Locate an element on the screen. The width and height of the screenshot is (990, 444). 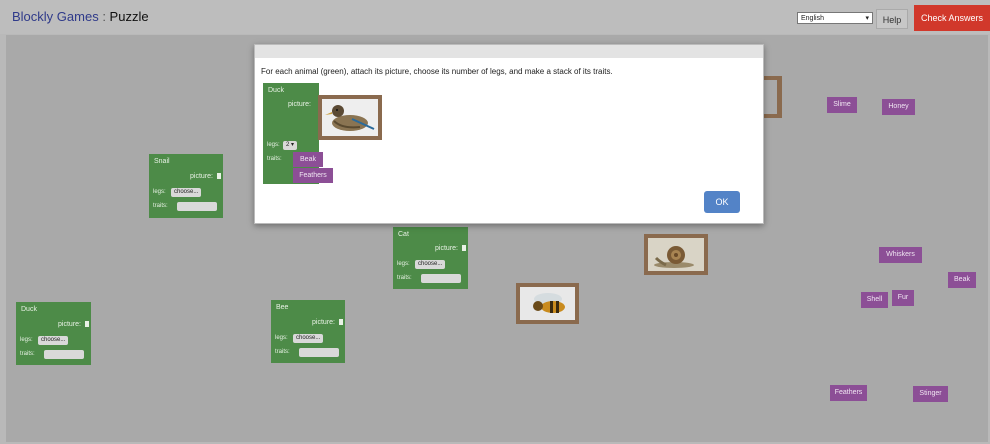
picture-block-snail is located at coordinates (676, 254).